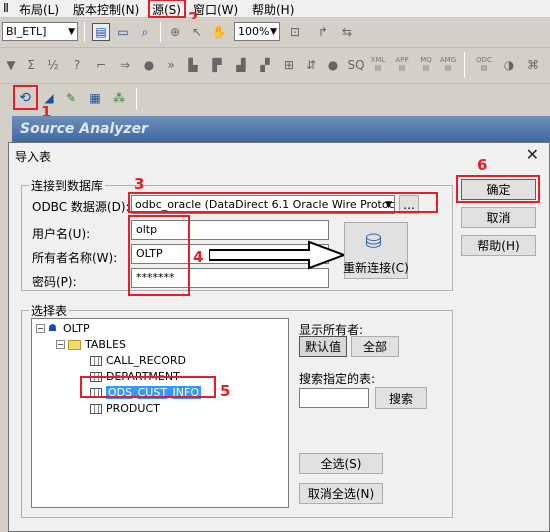  What do you see at coordinates (484, 64) in the screenshot?
I see `odc-icon: ODC ▤` at bounding box center [484, 64].